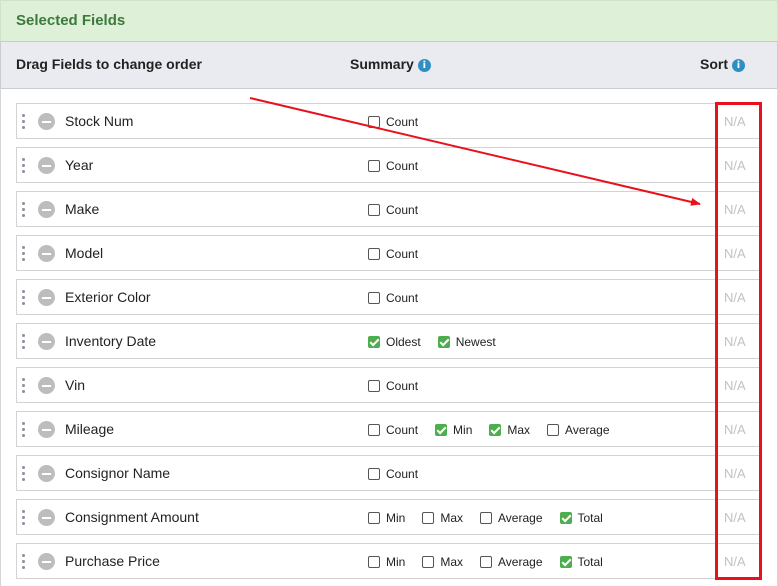 This screenshot has width=778, height=586. I want to click on field-row: Model Count N/A, so click(389, 253).